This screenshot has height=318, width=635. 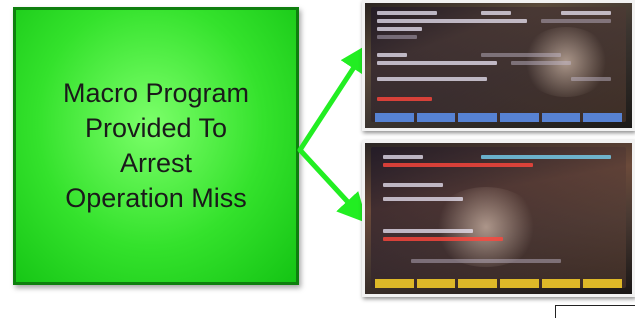 What do you see at coordinates (156, 198) in the screenshot?
I see `callout-line-4: Operation Miss` at bounding box center [156, 198].